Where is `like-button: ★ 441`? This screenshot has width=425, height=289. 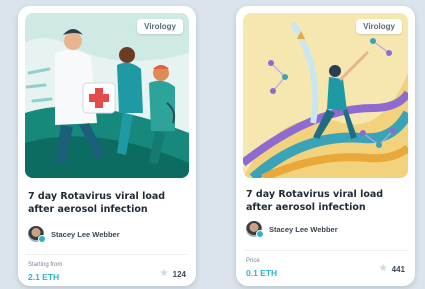 like-button: ★ 441 is located at coordinates (392, 269).